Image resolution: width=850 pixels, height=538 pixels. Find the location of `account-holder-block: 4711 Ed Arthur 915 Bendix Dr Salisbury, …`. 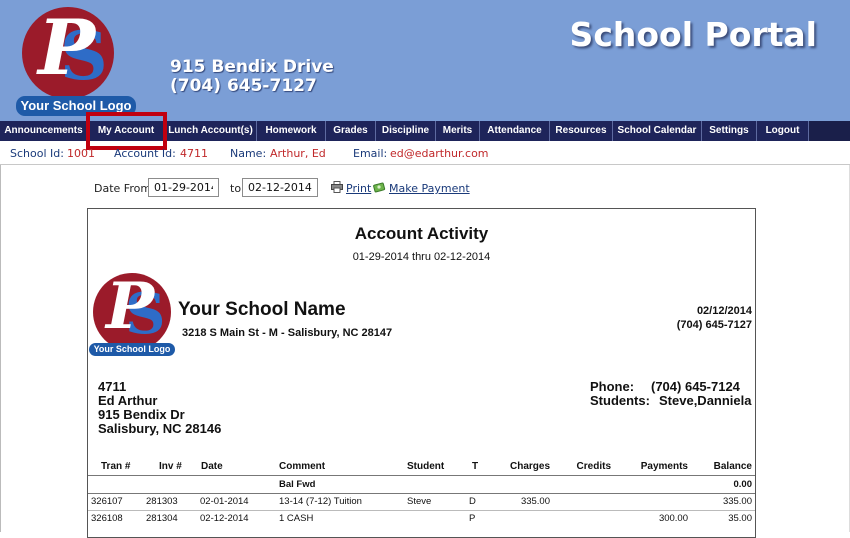

account-holder-block: 4711 Ed Arthur 915 Bendix Dr Salisbury, … is located at coordinates (159, 408).